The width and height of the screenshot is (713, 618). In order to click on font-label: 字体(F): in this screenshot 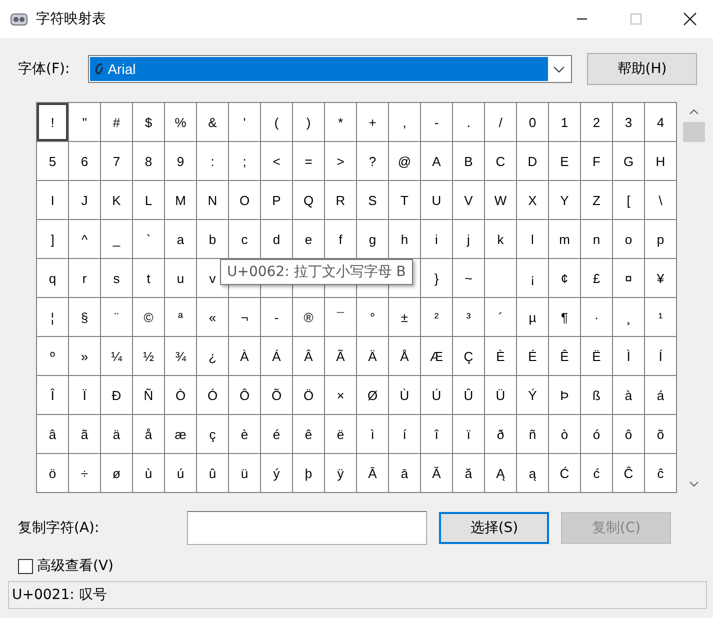, I will do `click(44, 69)`.